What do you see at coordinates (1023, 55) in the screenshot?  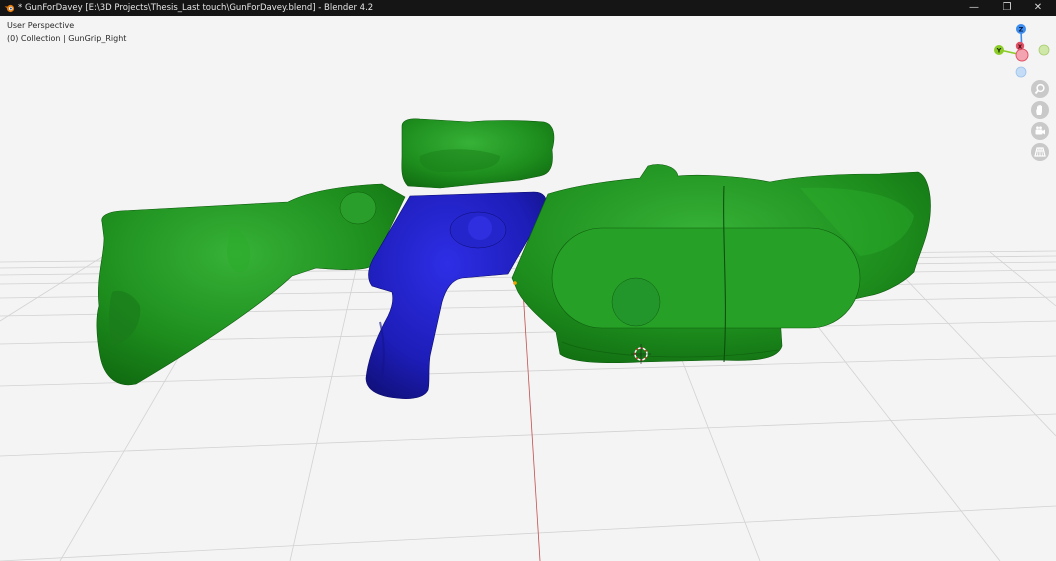 I see `navigation-gizmo: Z Y X` at bounding box center [1023, 55].